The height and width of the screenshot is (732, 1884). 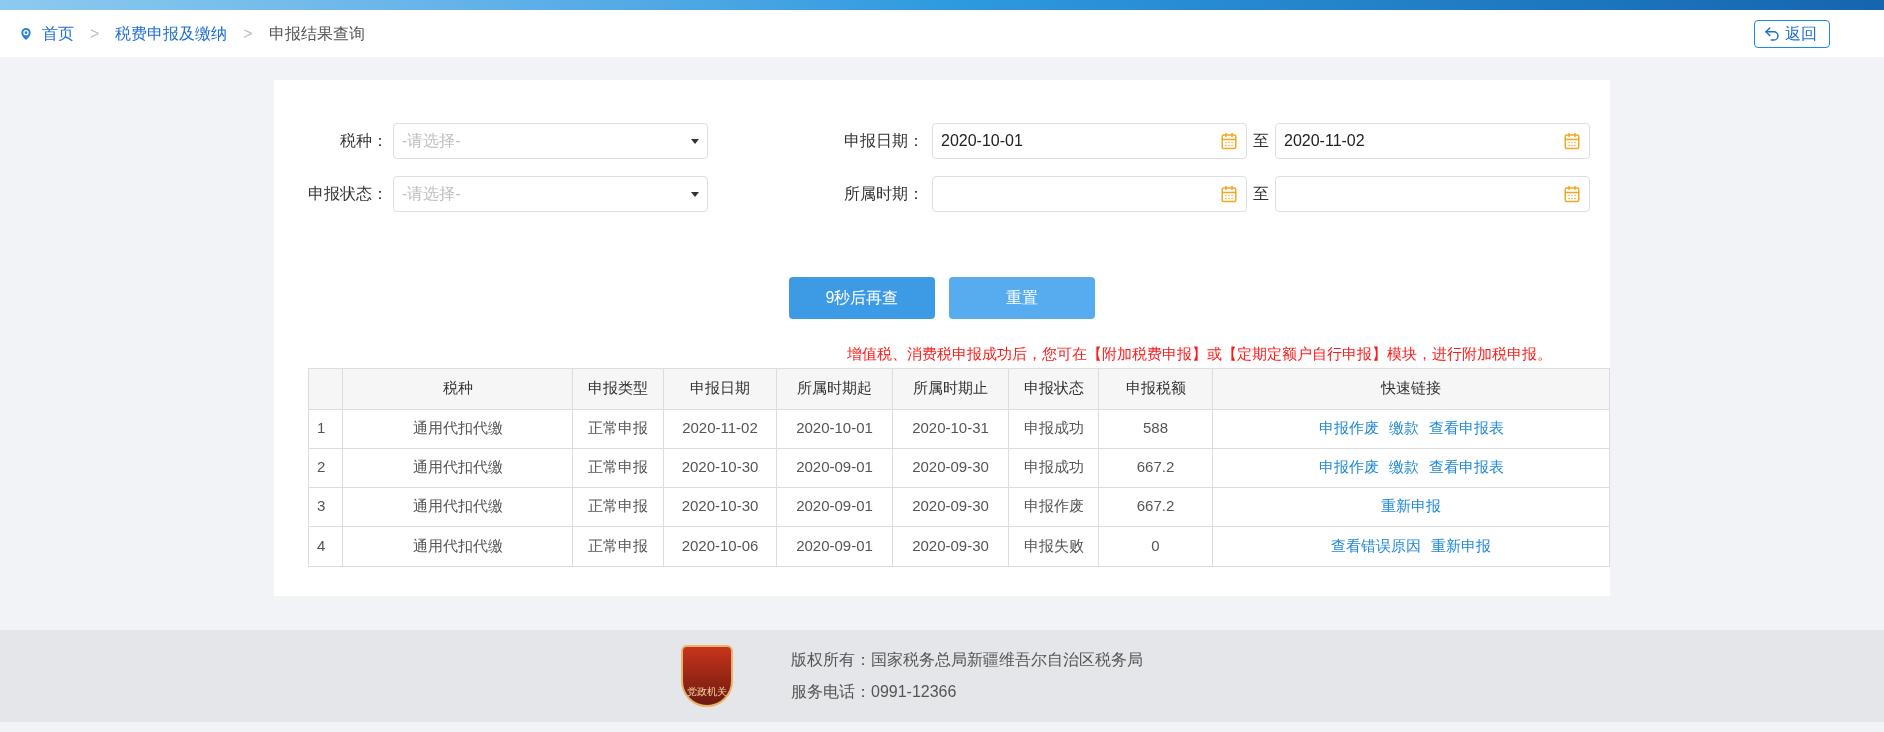 I want to click on back-button: 返回, so click(x=1792, y=33).